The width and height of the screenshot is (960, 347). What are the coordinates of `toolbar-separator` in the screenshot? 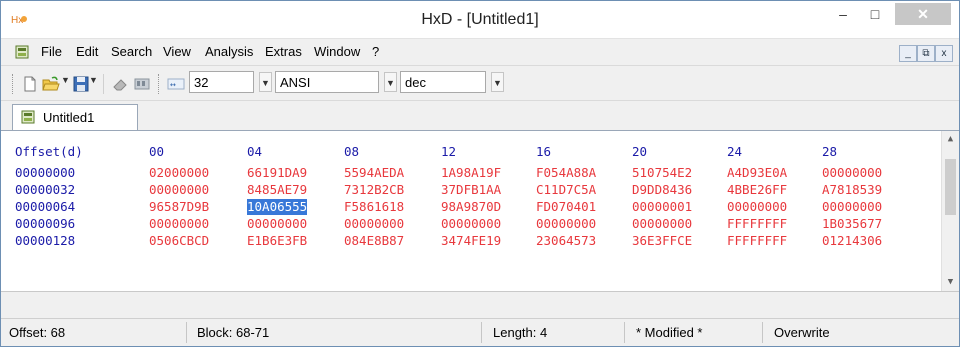 It's located at (105, 84).